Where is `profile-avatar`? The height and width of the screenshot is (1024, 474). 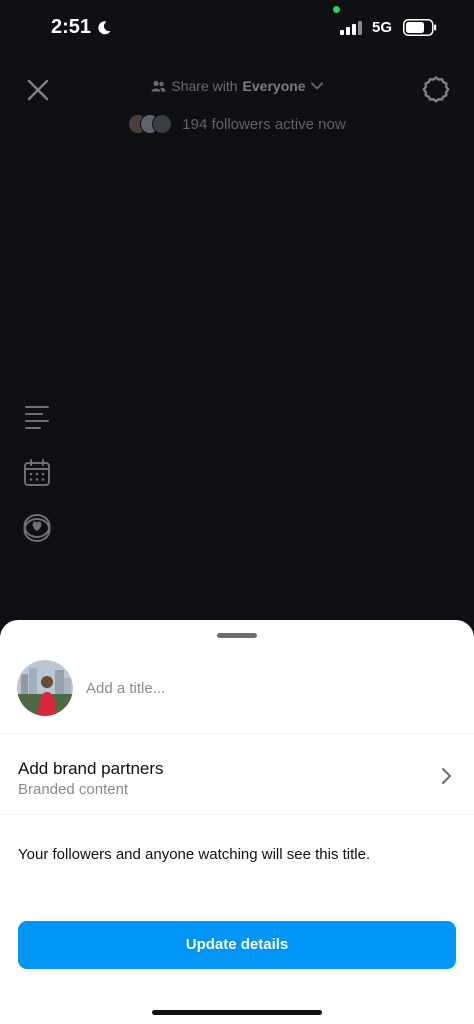 profile-avatar is located at coordinates (45, 688).